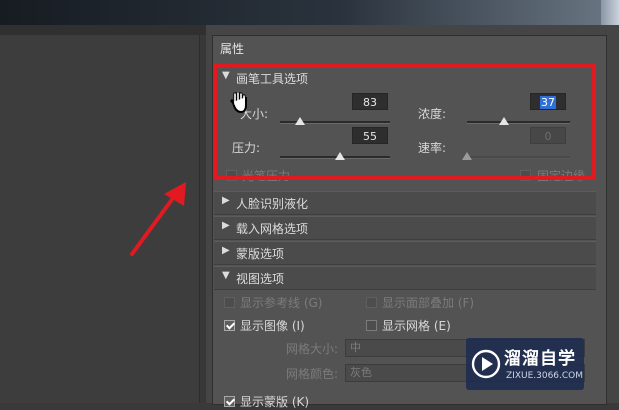 The height and width of the screenshot is (410, 619). Describe the element at coordinates (371, 302) in the screenshot. I see `show-face-overlay-checkbox` at that location.